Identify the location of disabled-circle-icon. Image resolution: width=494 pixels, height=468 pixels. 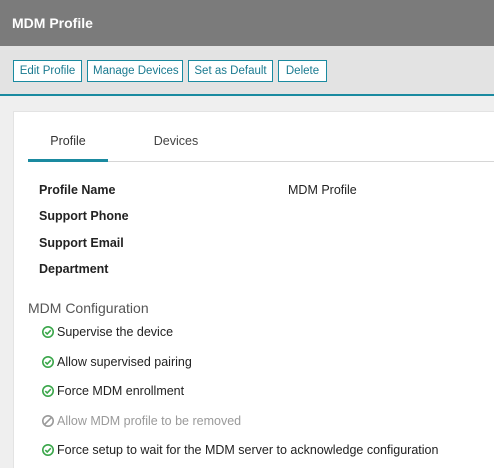
(48, 421).